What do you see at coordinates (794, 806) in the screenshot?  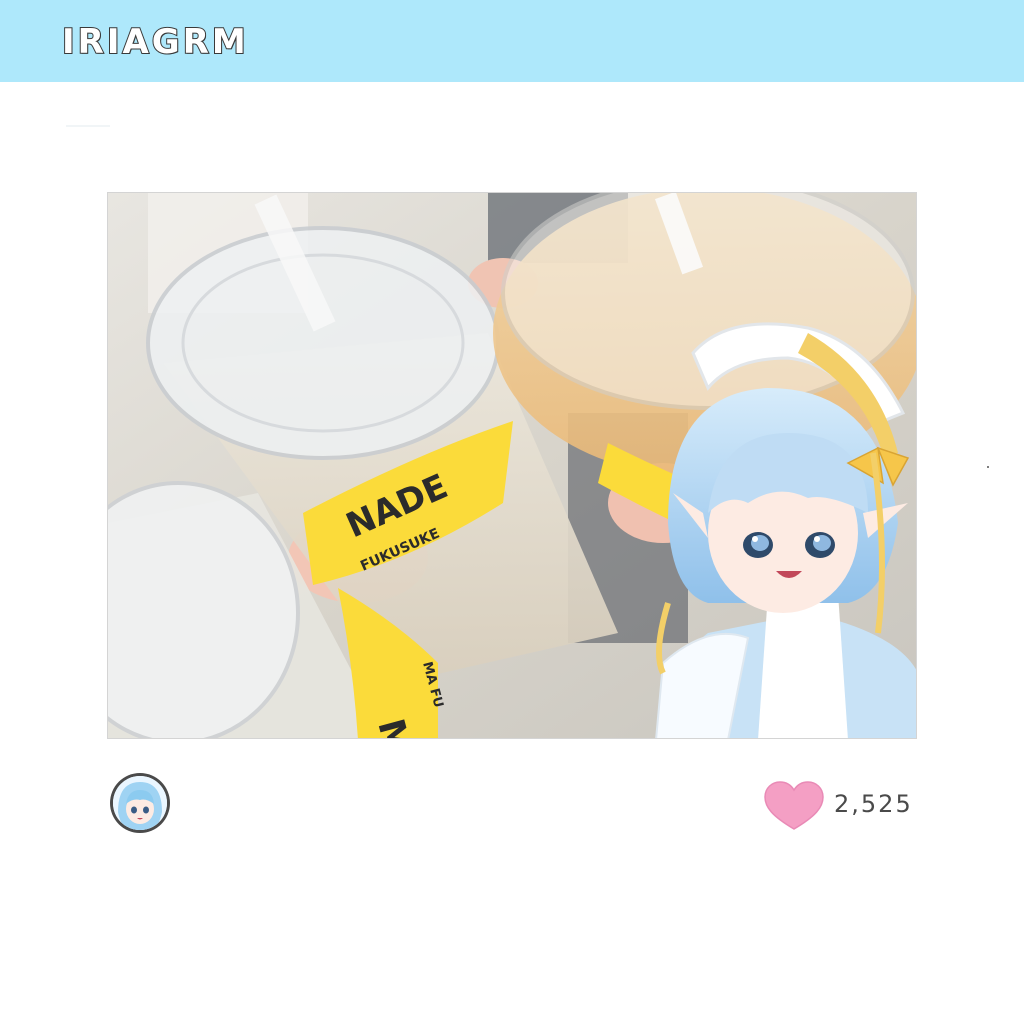 I see `heart-icon` at bounding box center [794, 806].